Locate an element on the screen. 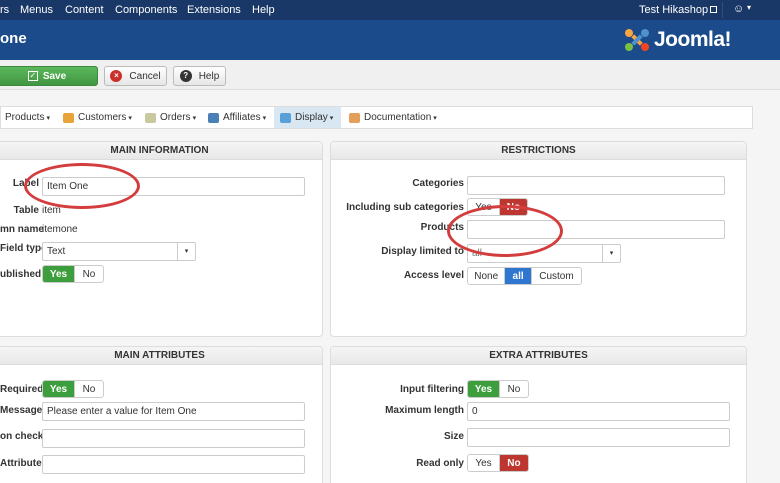 This screenshot has height=483, width=780. message-label: Message is located at coordinates (21, 410).